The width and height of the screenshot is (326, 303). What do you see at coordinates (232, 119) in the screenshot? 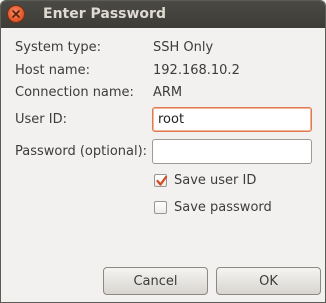
I see `user-id-input` at bounding box center [232, 119].